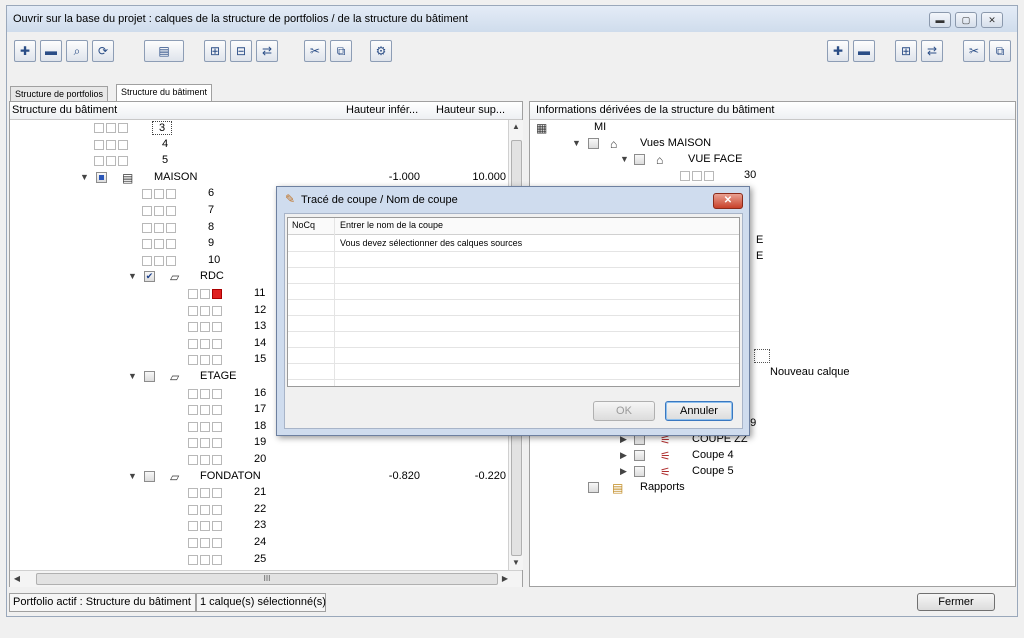  I want to click on scroll-down-icon: ▼, so click(516, 562).